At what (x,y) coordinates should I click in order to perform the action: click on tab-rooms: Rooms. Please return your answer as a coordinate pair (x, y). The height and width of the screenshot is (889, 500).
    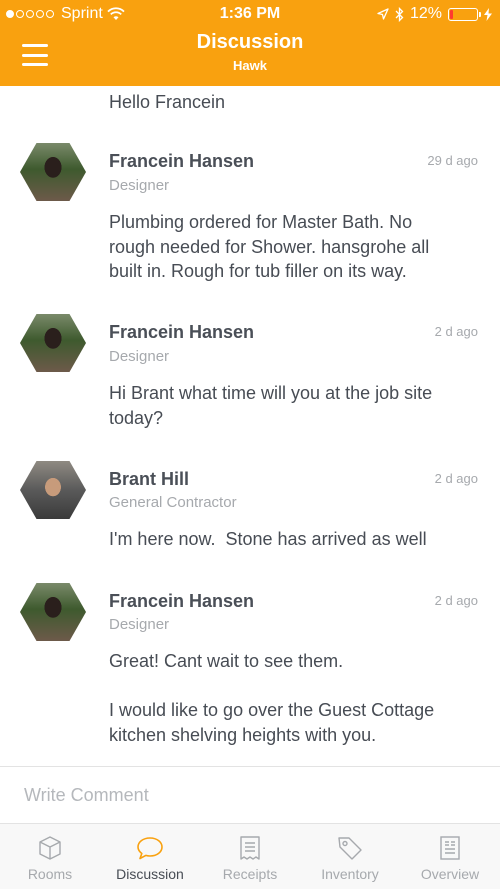
    Looking at the image, I should click on (50, 856).